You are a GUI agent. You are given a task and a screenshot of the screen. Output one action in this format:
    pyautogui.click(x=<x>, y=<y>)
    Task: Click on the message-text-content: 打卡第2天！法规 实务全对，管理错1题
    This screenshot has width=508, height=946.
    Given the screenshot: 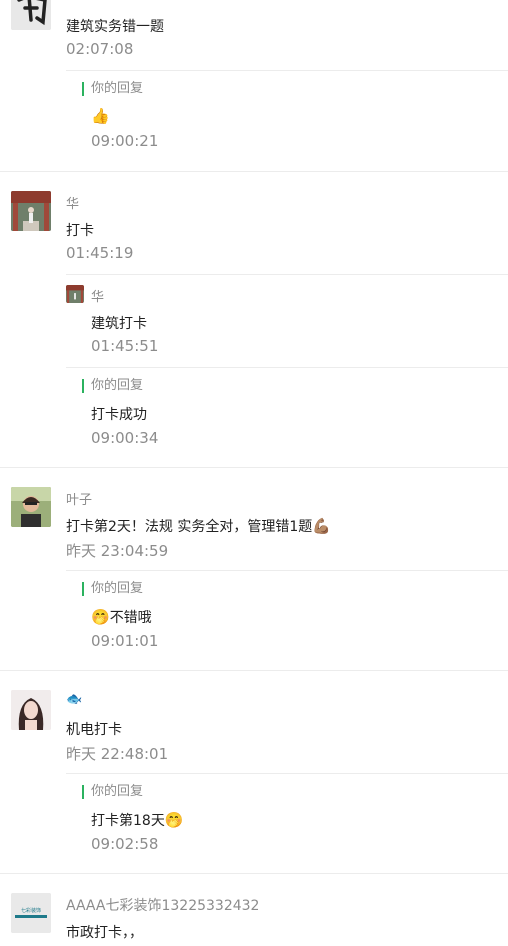 What is the action you would take?
    pyautogui.click(x=189, y=527)
    